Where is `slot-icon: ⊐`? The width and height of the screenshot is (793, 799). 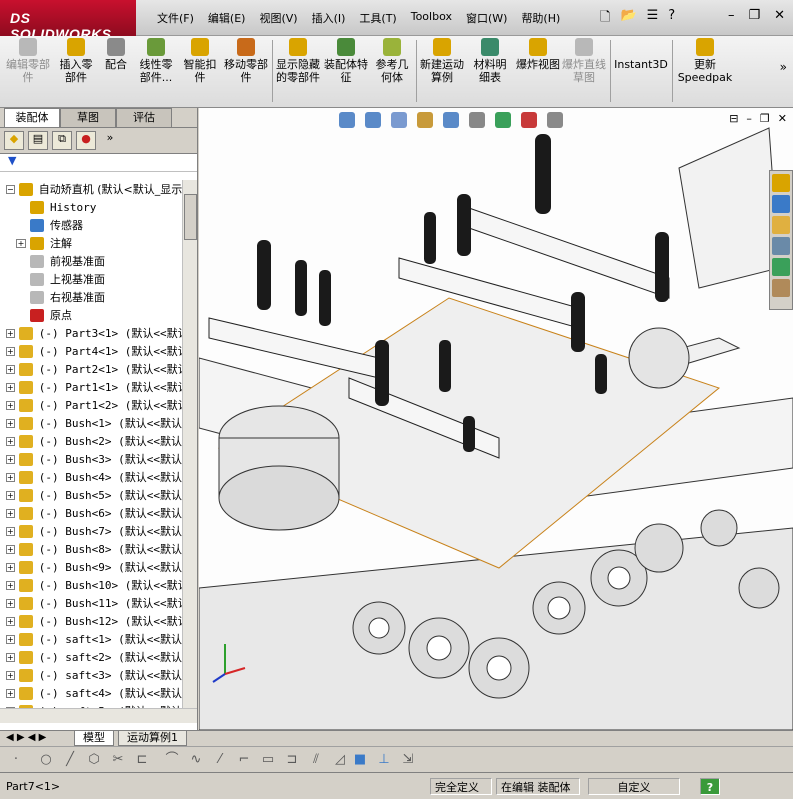
slot-icon: ⊐ is located at coordinates (292, 760).